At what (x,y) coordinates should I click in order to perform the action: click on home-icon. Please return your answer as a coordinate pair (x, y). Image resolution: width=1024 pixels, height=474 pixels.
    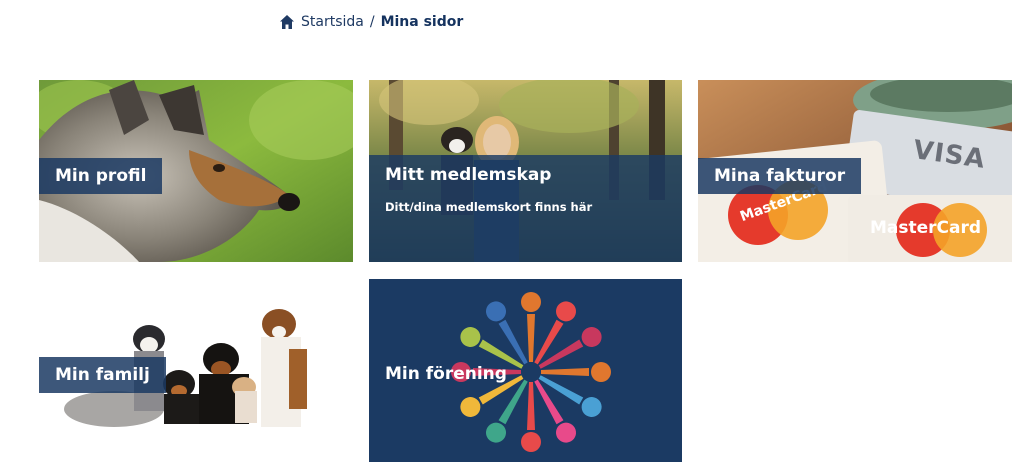
    Looking at the image, I should click on (287, 22).